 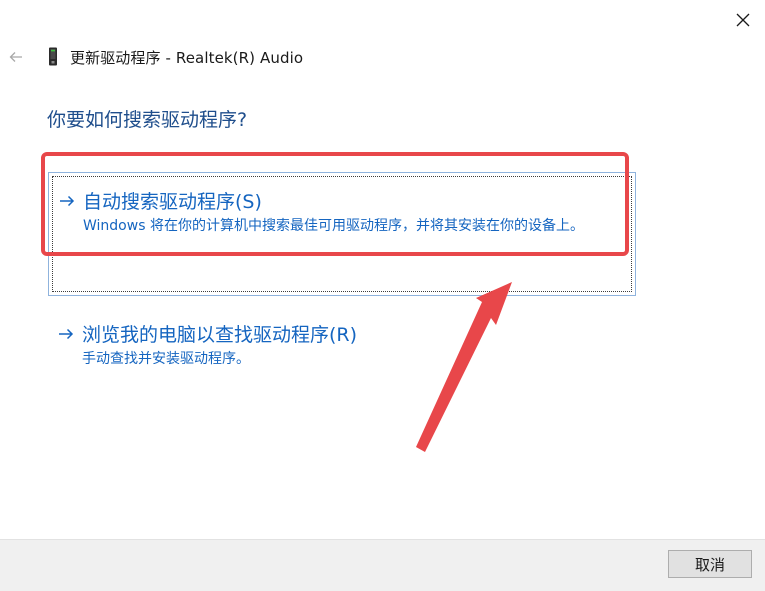 I want to click on close-button, so click(x=743, y=20).